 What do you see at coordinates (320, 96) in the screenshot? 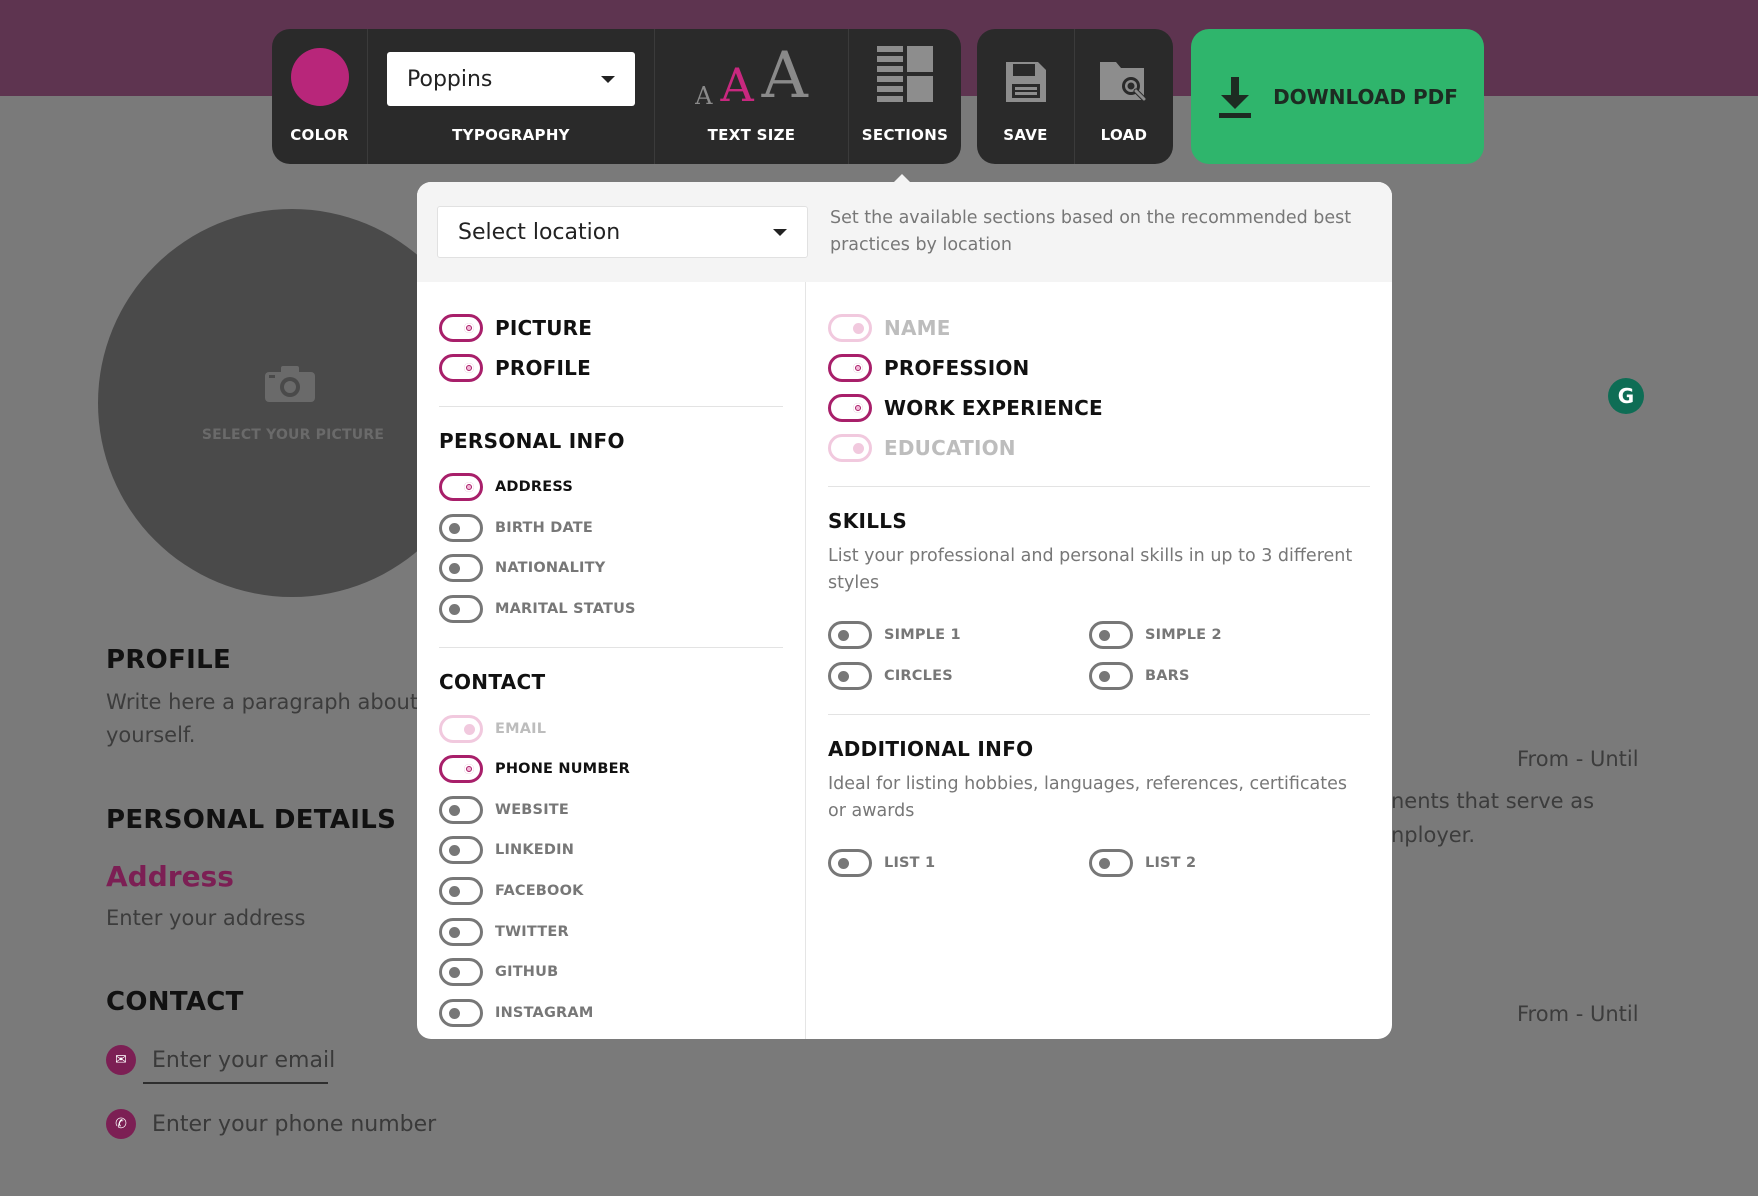
I see `color-button: COLOR` at bounding box center [320, 96].